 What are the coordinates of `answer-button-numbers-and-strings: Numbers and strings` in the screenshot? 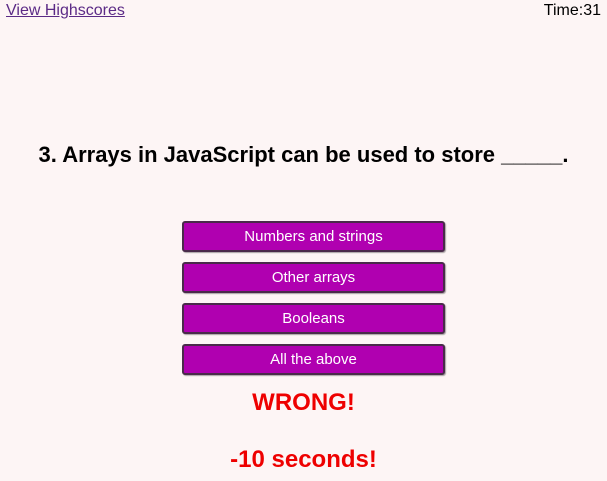 It's located at (313, 236).